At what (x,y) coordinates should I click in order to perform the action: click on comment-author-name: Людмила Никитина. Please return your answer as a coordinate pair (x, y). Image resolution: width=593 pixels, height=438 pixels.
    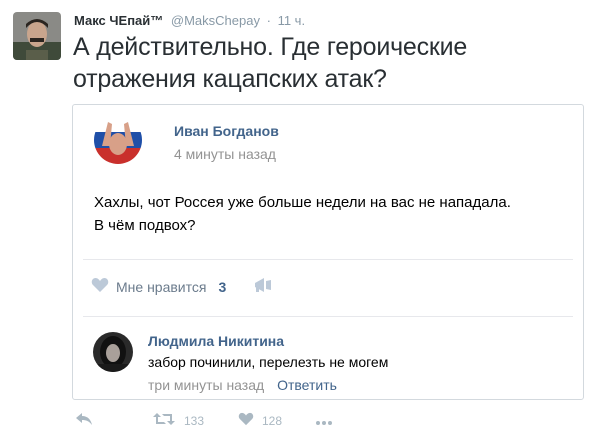
    Looking at the image, I should click on (216, 341).